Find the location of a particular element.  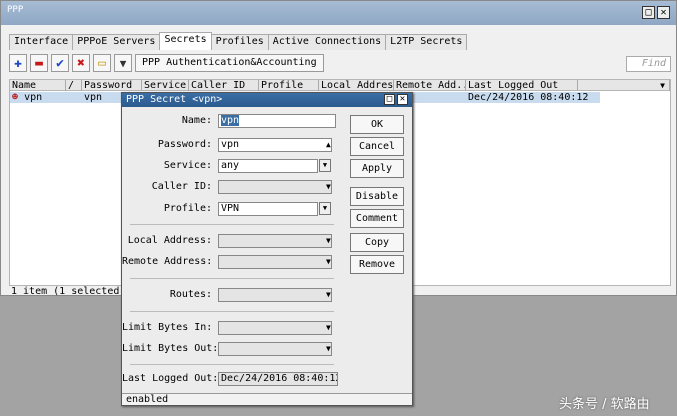

column-header-local-address: Local Address is located at coordinates (356, 85).